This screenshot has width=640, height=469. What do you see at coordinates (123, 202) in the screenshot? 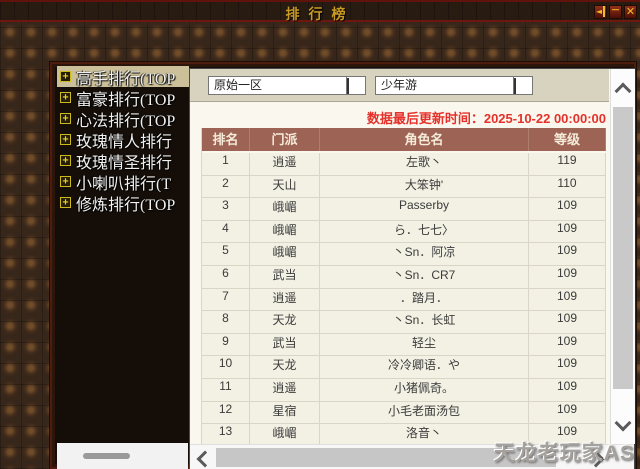
I see `tree-item: + 修炼排行(TOP` at bounding box center [123, 202].